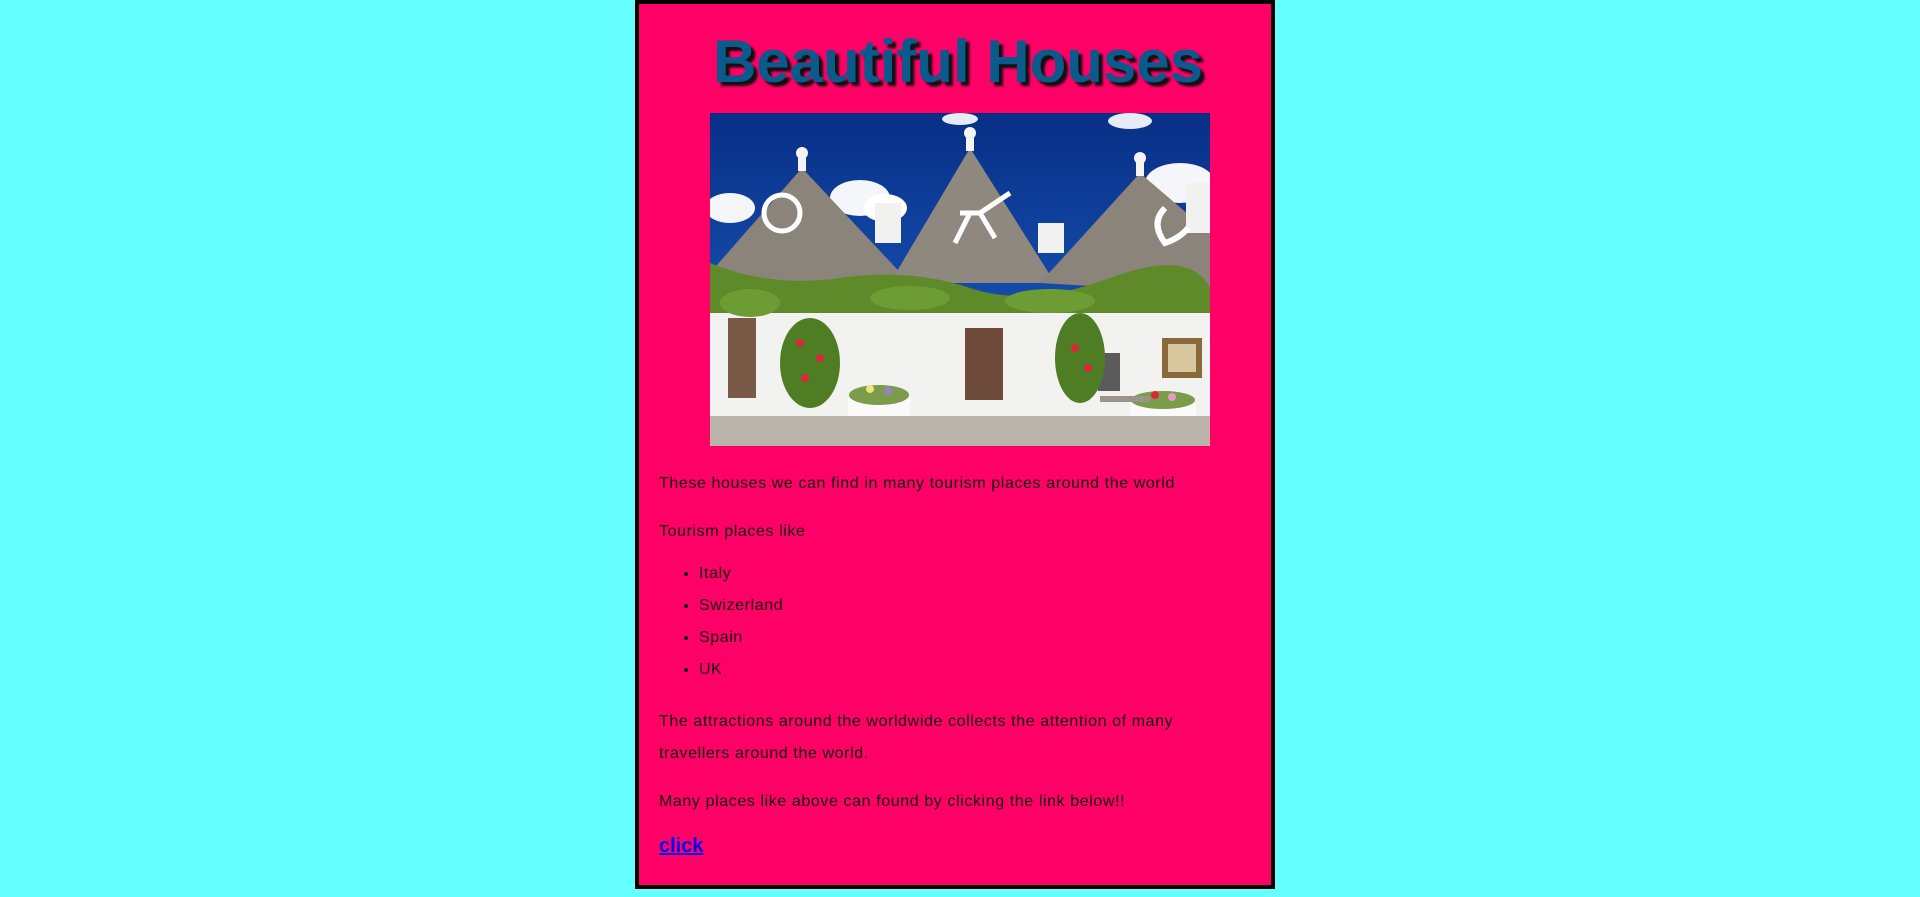  I want to click on places-list: Italy Swizerland Spain UK, so click(721, 622).